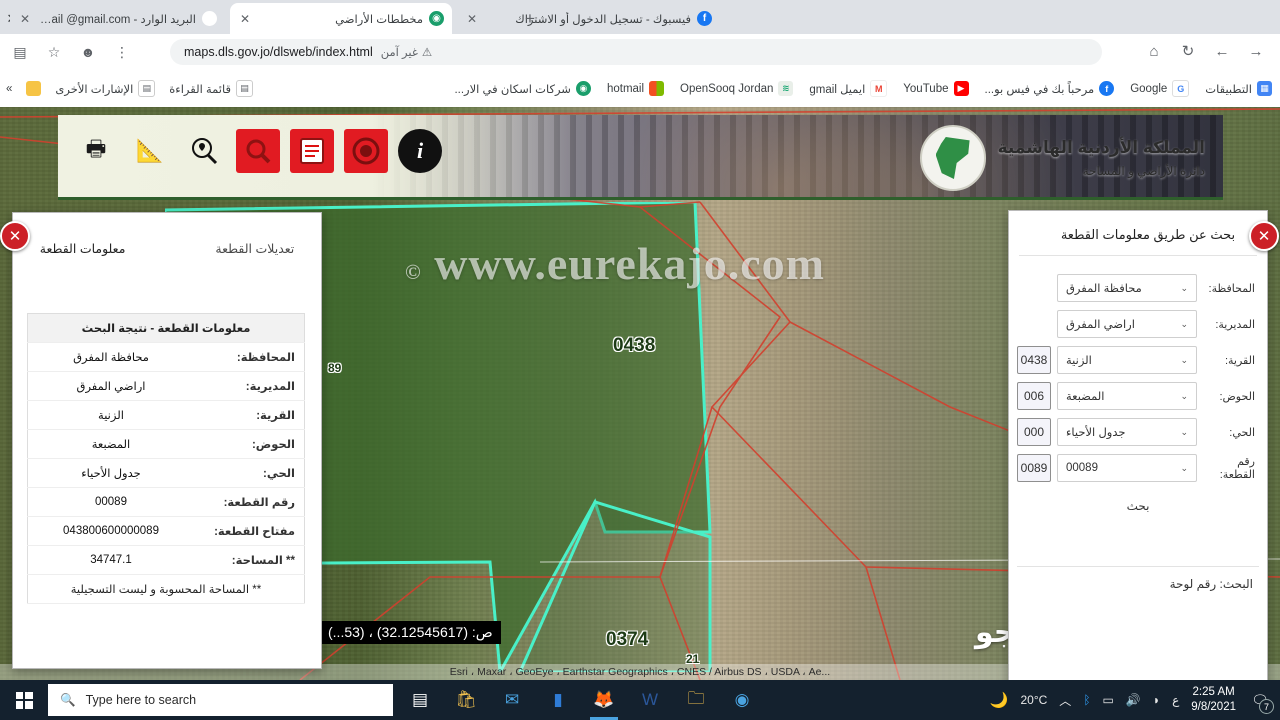 This screenshot has width=1280, height=720. Describe the element at coordinates (1239, 360) in the screenshot. I see `field-label: القرية:` at that location.